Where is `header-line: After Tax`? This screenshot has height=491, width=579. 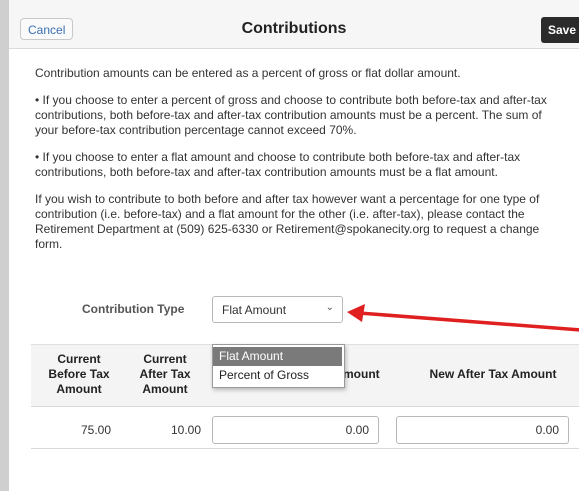 header-line: After Tax is located at coordinates (165, 374).